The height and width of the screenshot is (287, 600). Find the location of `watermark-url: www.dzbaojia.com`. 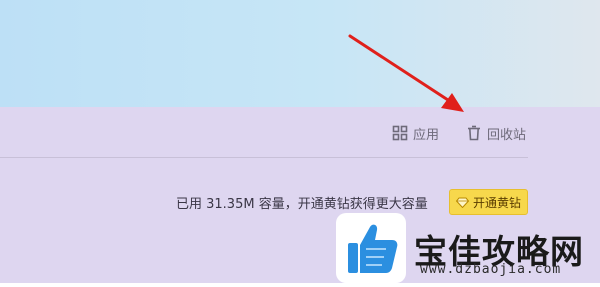

watermark-url: www.dzbaojia.com is located at coordinates (491, 269).